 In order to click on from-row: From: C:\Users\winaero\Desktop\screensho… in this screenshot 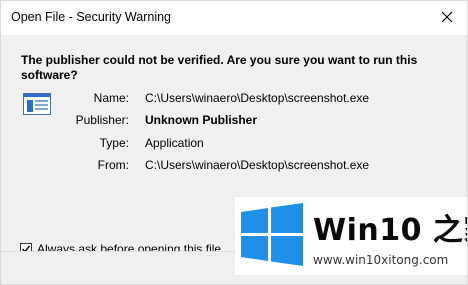, I will do `click(231, 165)`.